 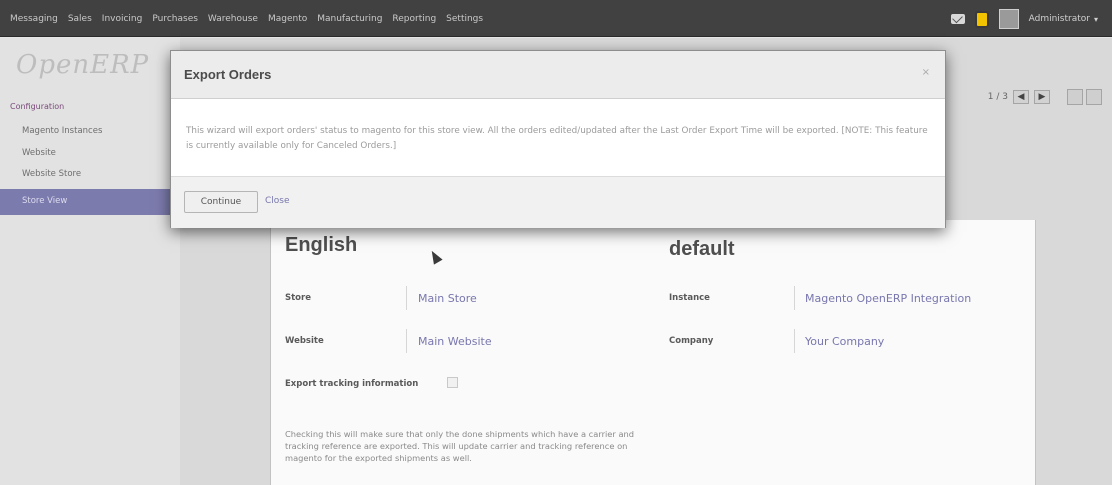 What do you see at coordinates (34, 19) in the screenshot?
I see `menu-messaging: Messaging` at bounding box center [34, 19].